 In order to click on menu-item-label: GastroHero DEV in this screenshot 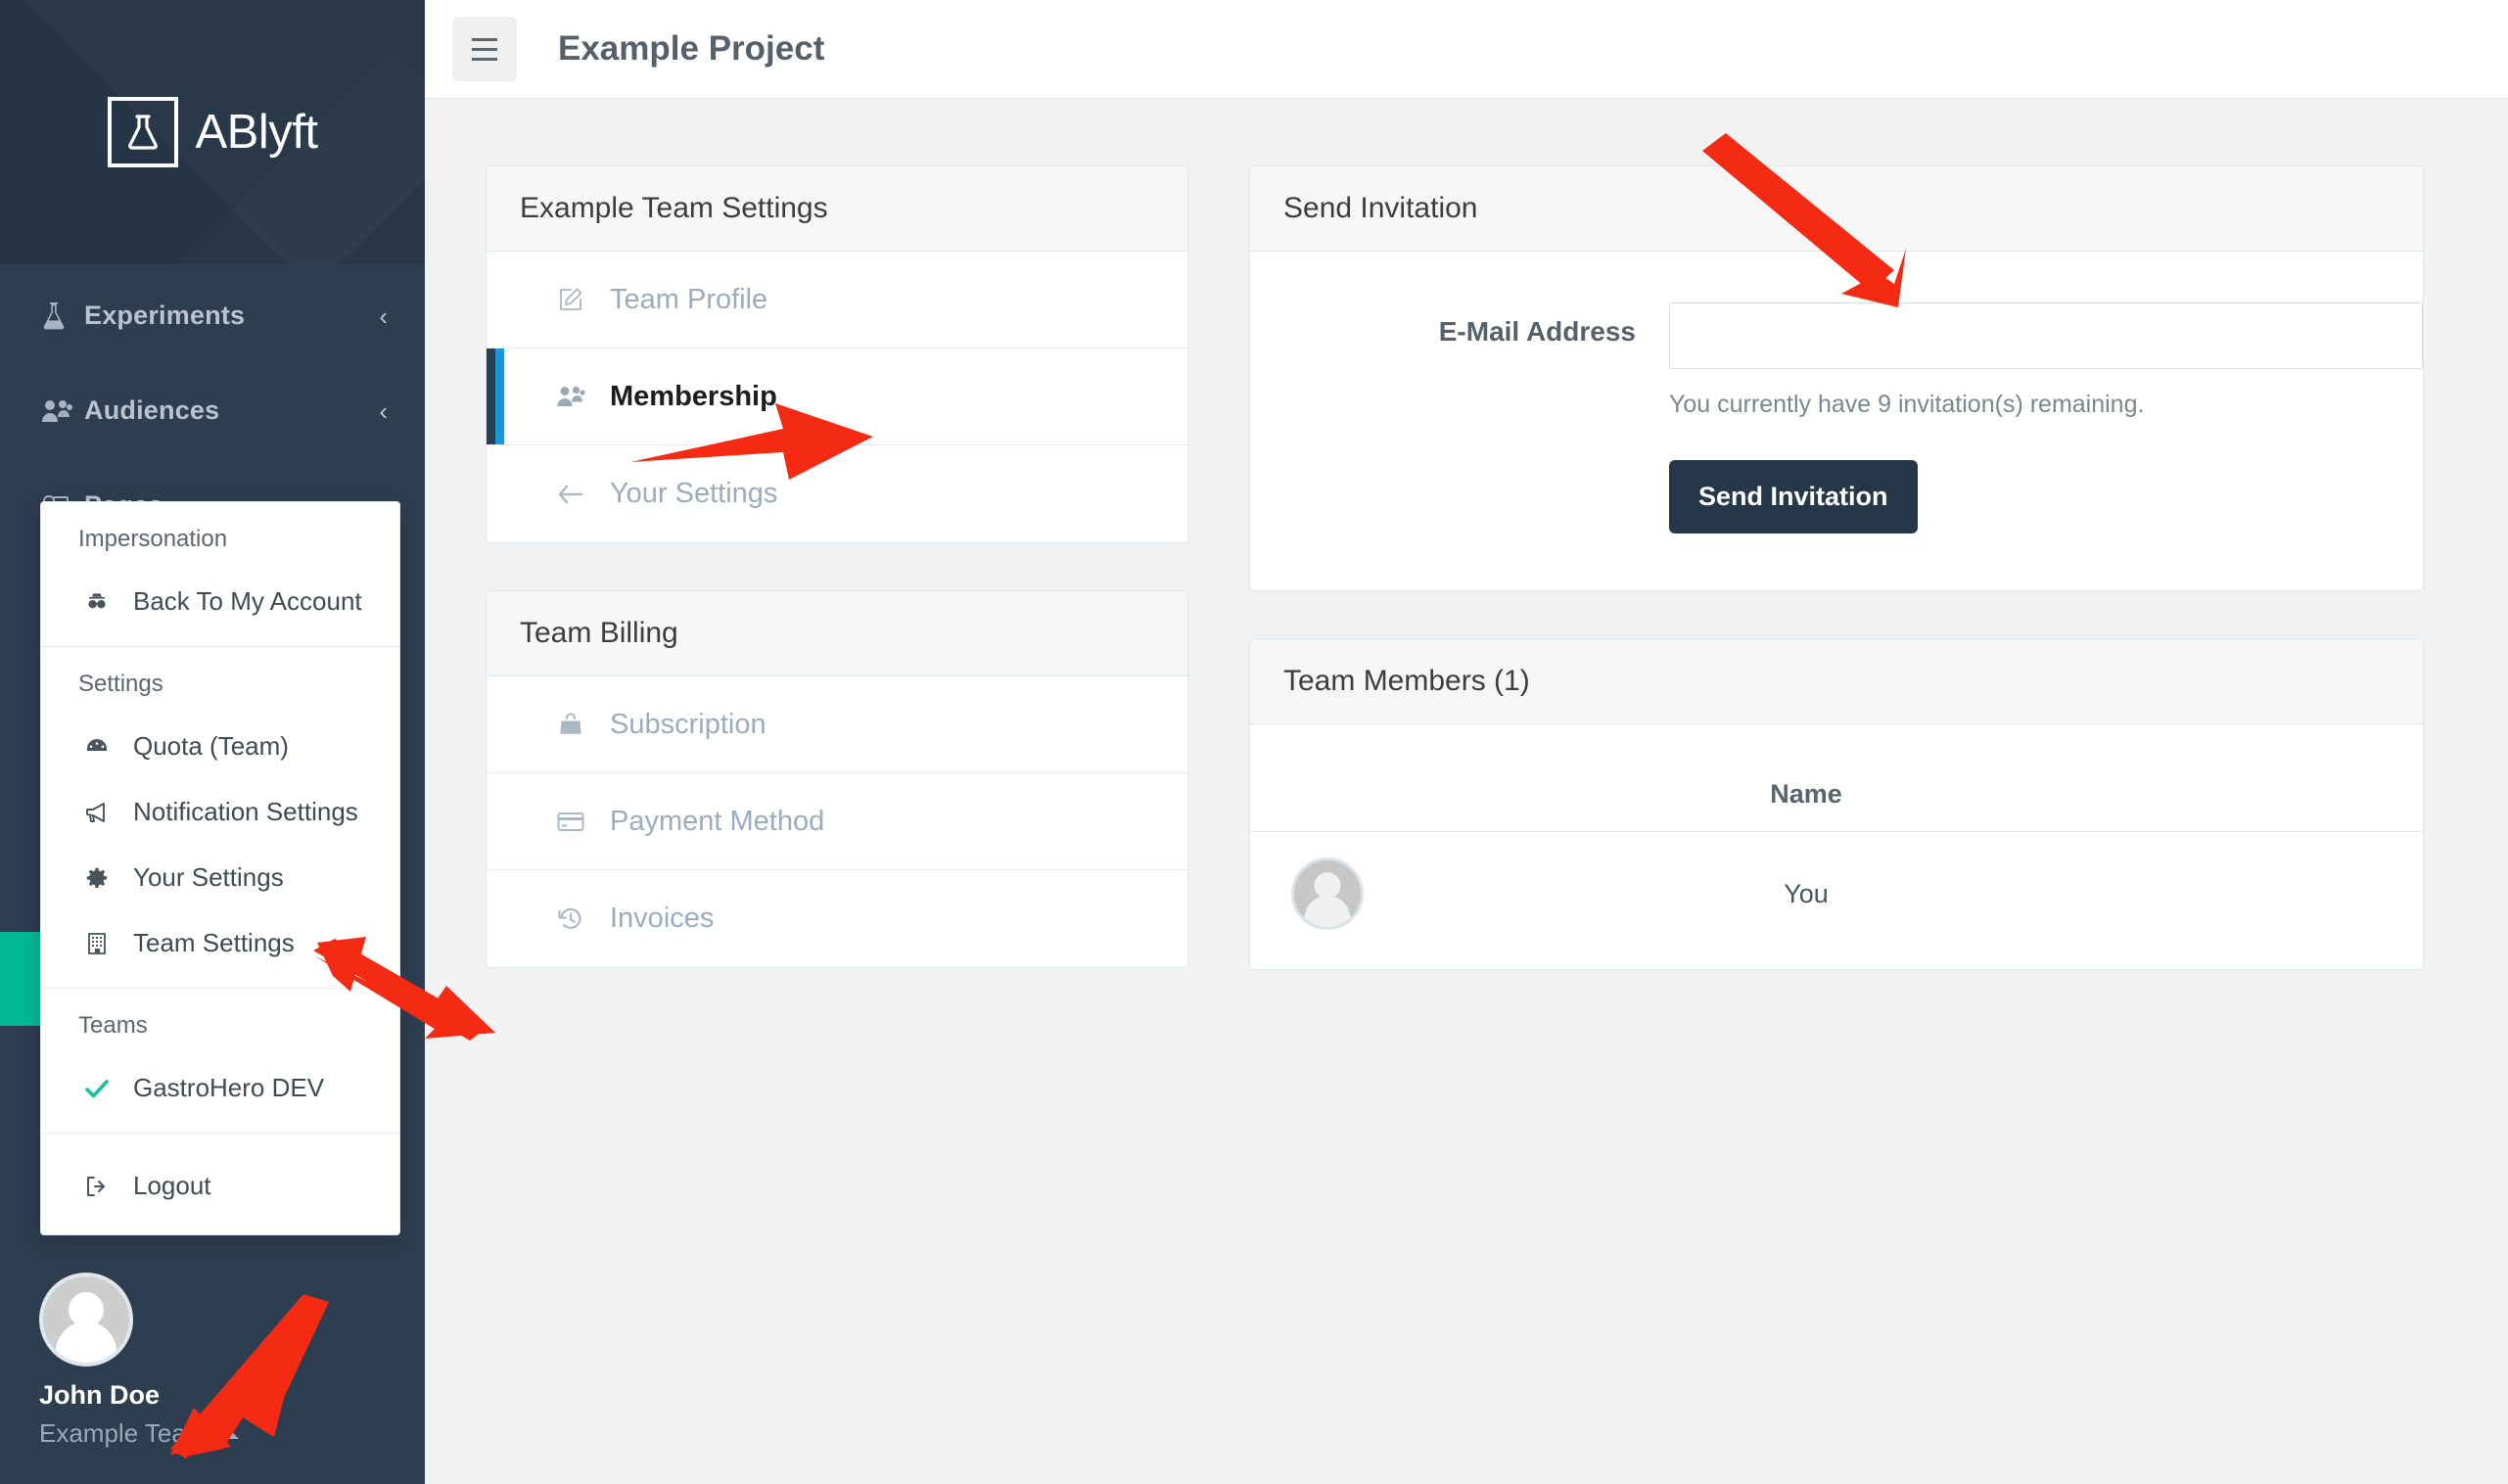, I will do `click(229, 1087)`.